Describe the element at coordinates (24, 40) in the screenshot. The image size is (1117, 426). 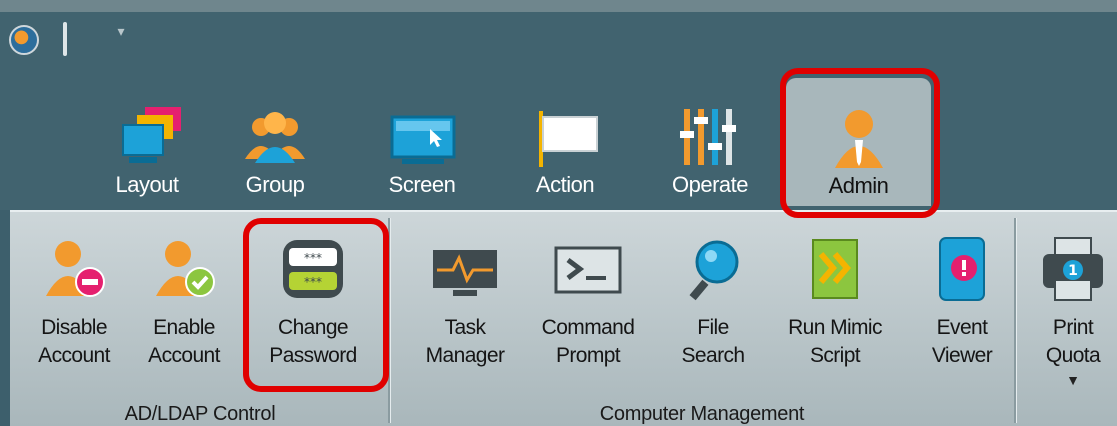
I see `app-menu-icon` at that location.